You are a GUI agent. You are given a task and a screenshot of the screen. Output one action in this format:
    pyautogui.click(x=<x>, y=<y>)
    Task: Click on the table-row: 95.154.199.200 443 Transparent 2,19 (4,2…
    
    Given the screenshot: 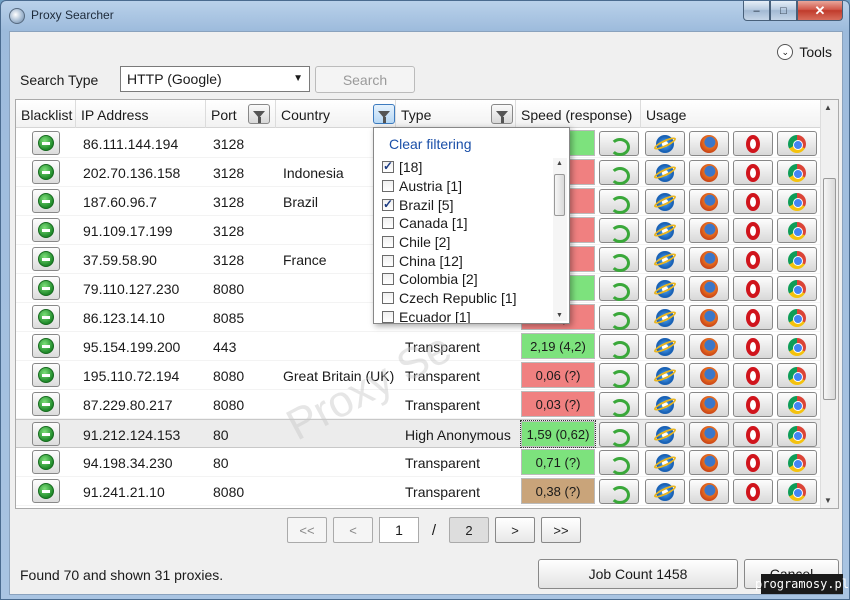 What is the action you would take?
    pyautogui.click(x=418, y=346)
    